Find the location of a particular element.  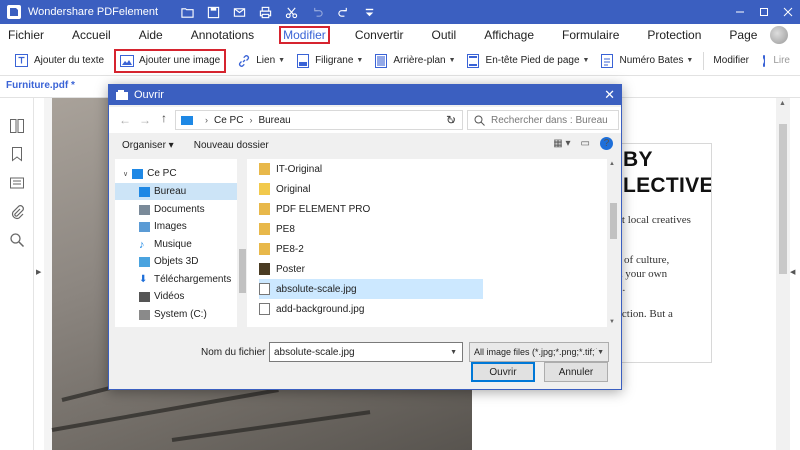

collapse-right-icon: ◀ is located at coordinates (792, 272).